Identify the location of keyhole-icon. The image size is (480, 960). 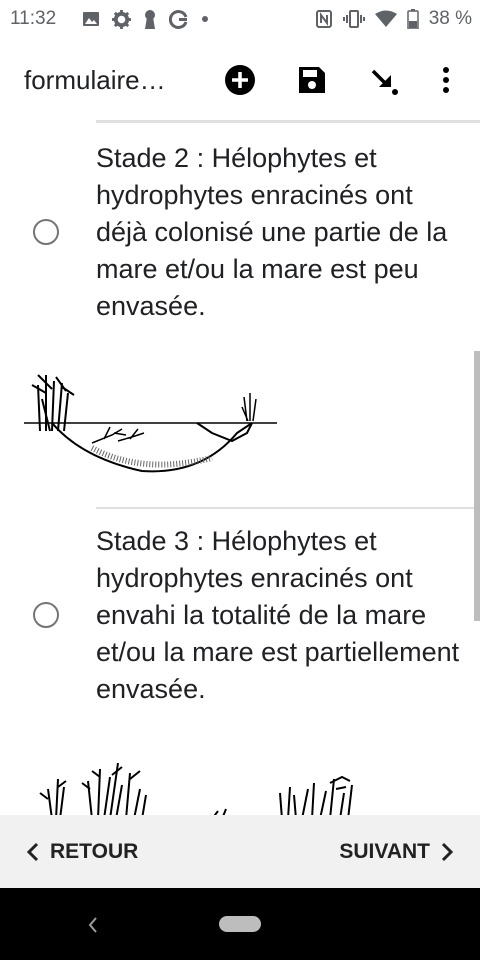
(150, 19).